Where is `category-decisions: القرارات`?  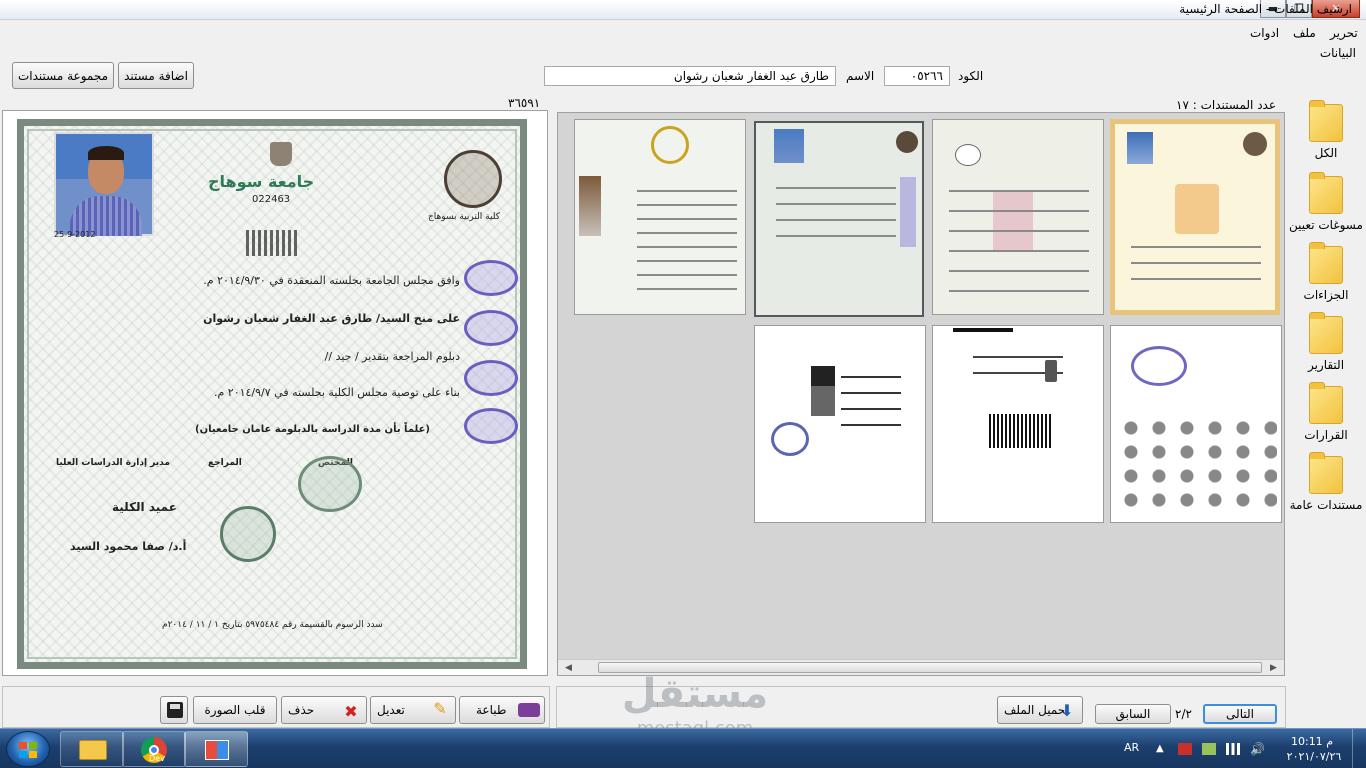
category-decisions: القرارات is located at coordinates (1326, 412).